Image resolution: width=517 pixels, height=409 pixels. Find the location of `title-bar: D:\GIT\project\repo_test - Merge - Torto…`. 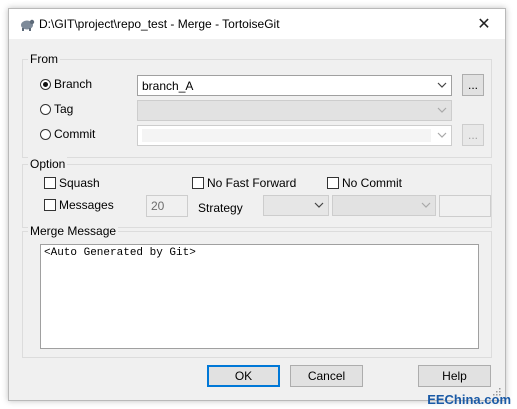

title-bar: D:\GIT\project\repo_test - Merge - Torto… is located at coordinates (257, 24).